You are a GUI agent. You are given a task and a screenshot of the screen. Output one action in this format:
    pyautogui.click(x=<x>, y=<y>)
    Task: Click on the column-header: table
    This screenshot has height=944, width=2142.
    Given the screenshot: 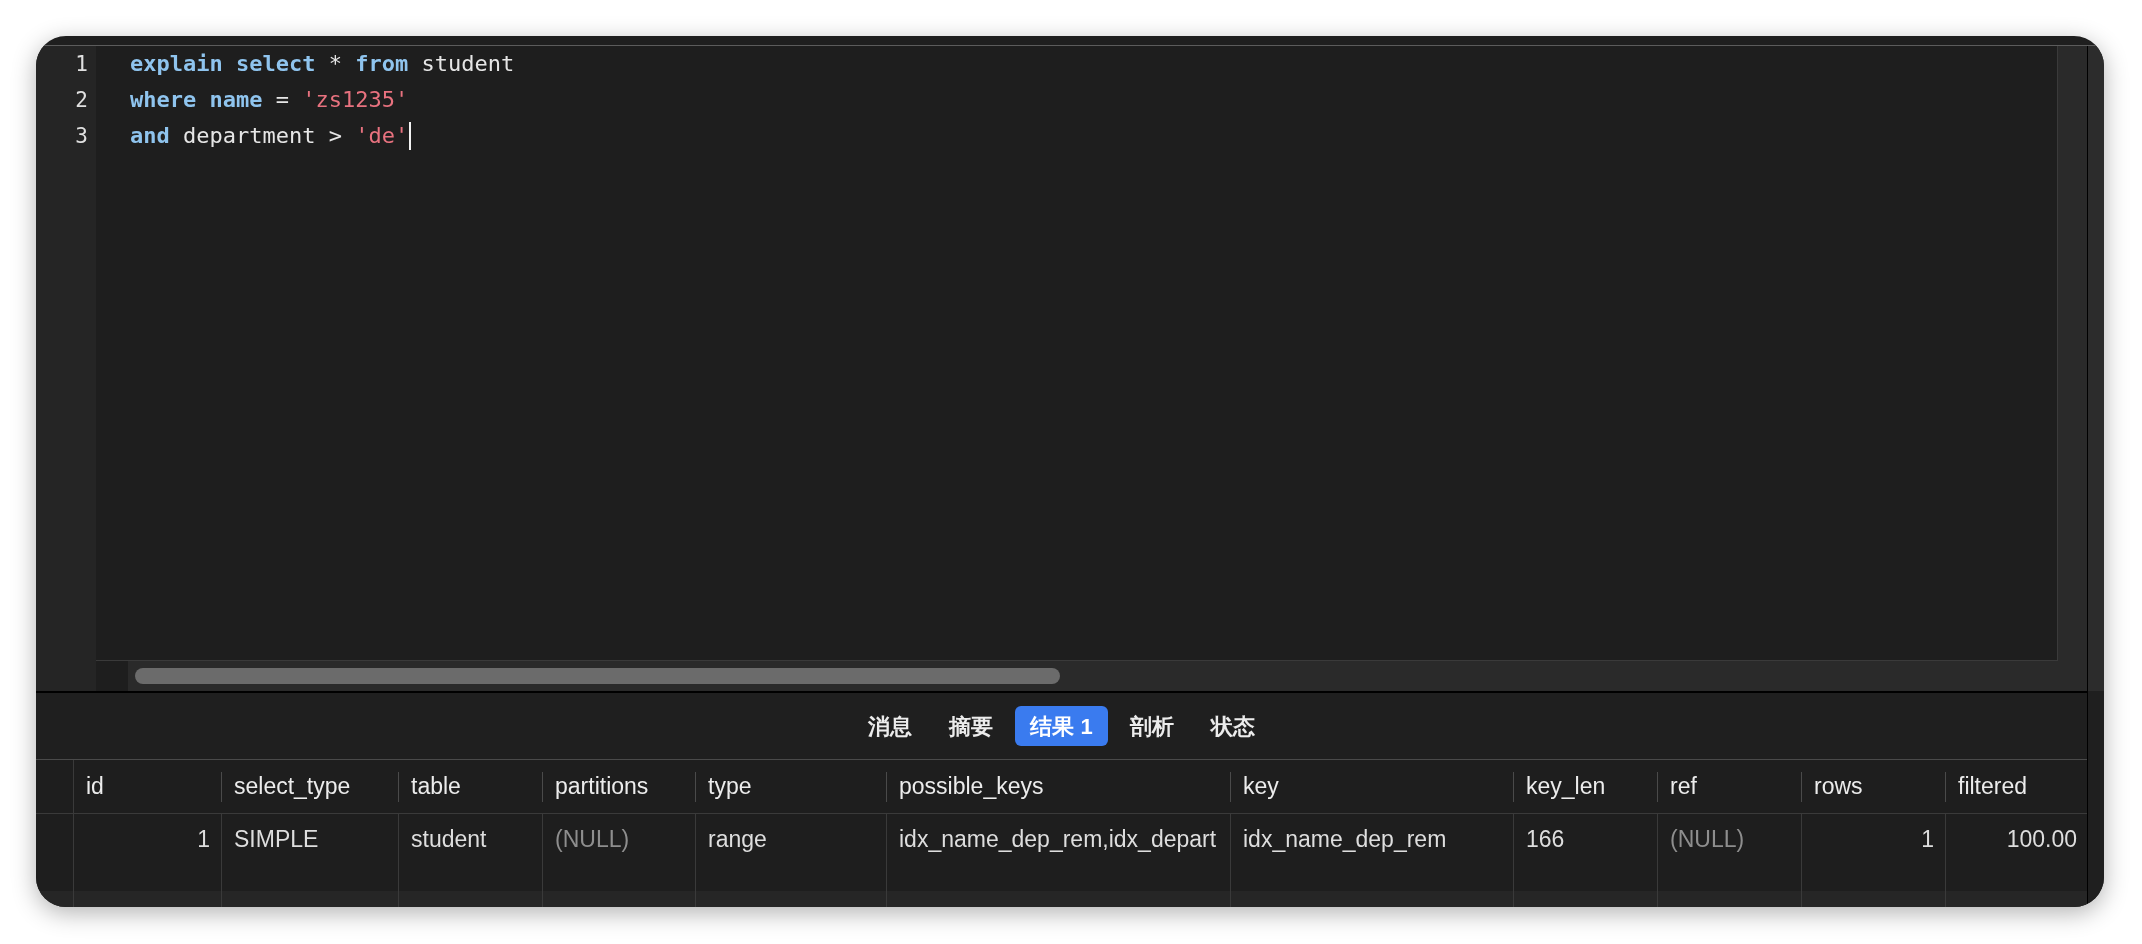 What is the action you would take?
    pyautogui.click(x=470, y=786)
    